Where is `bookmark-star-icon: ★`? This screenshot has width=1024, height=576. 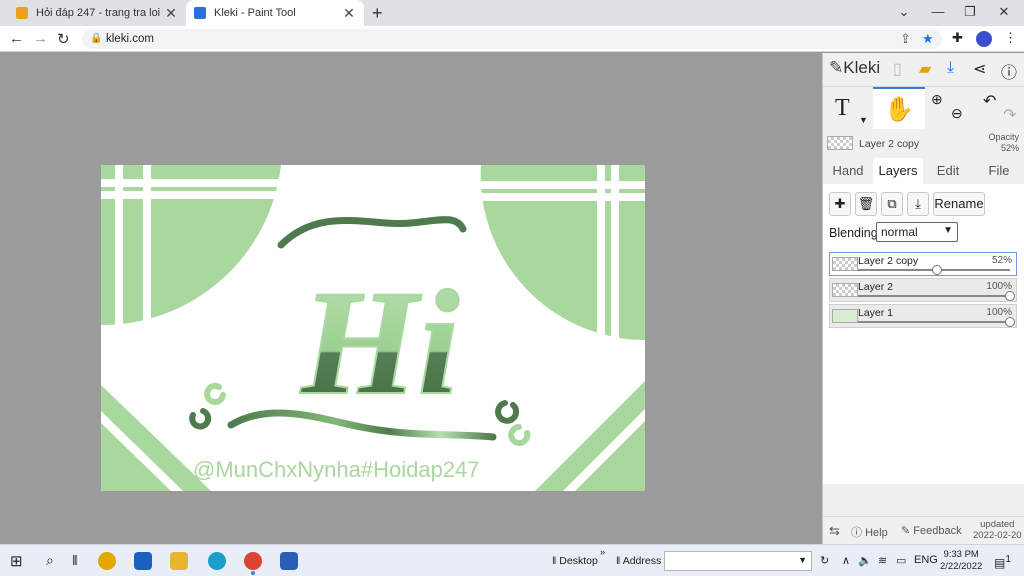
bookmark-star-icon: ★ is located at coordinates (928, 39).